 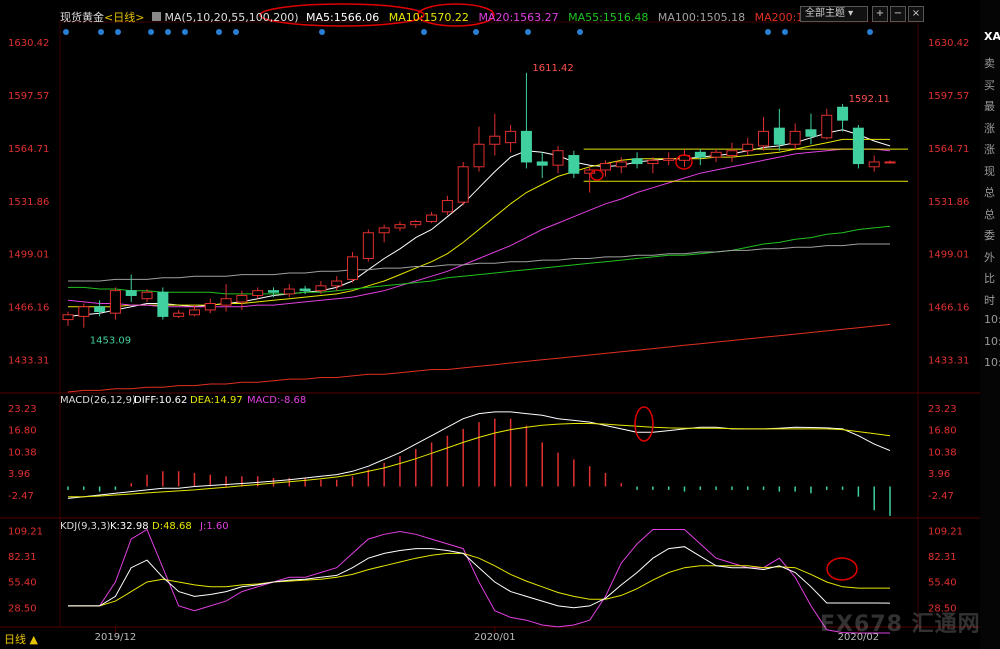 What do you see at coordinates (22, 452) in the screenshot?
I see `y-tick-left: 10.38` at bounding box center [22, 452].